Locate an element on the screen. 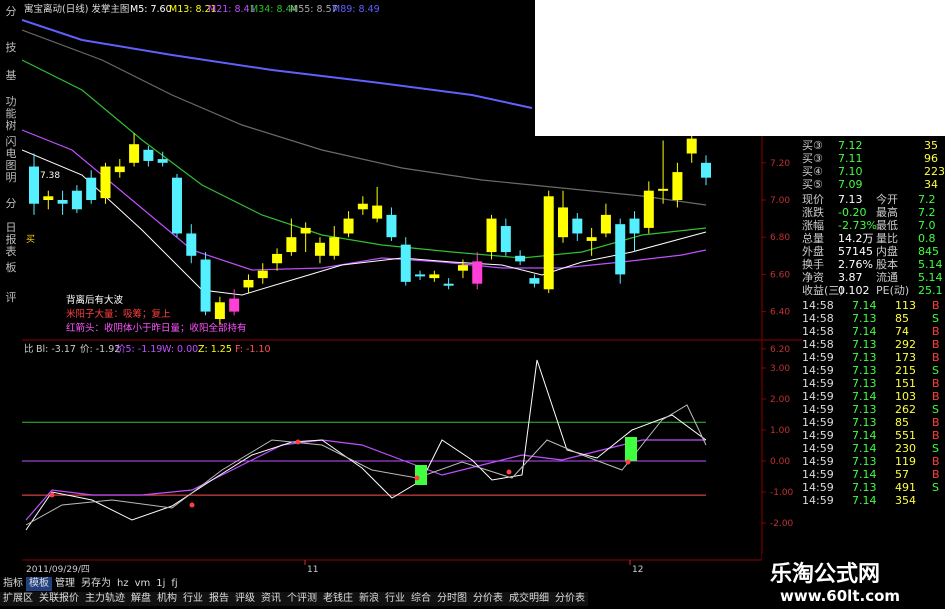 This screenshot has width=945, height=609. bottom-tab: 主力轨迹 is located at coordinates (105, 599).